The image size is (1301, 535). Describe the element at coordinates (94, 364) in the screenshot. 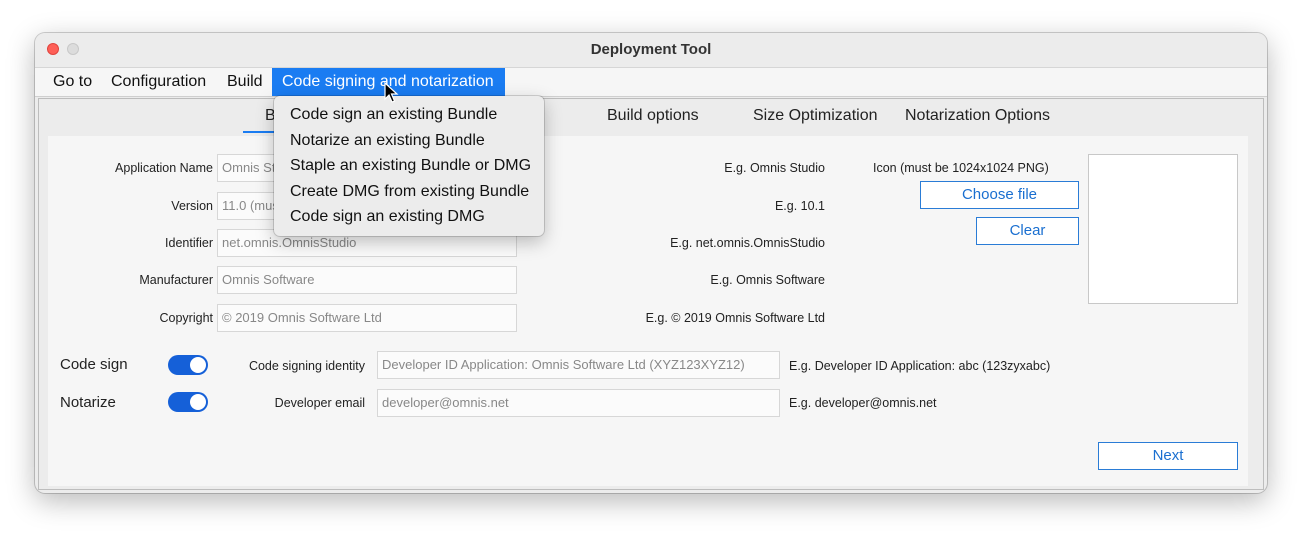

I see `code-sign-label: Code sign` at that location.